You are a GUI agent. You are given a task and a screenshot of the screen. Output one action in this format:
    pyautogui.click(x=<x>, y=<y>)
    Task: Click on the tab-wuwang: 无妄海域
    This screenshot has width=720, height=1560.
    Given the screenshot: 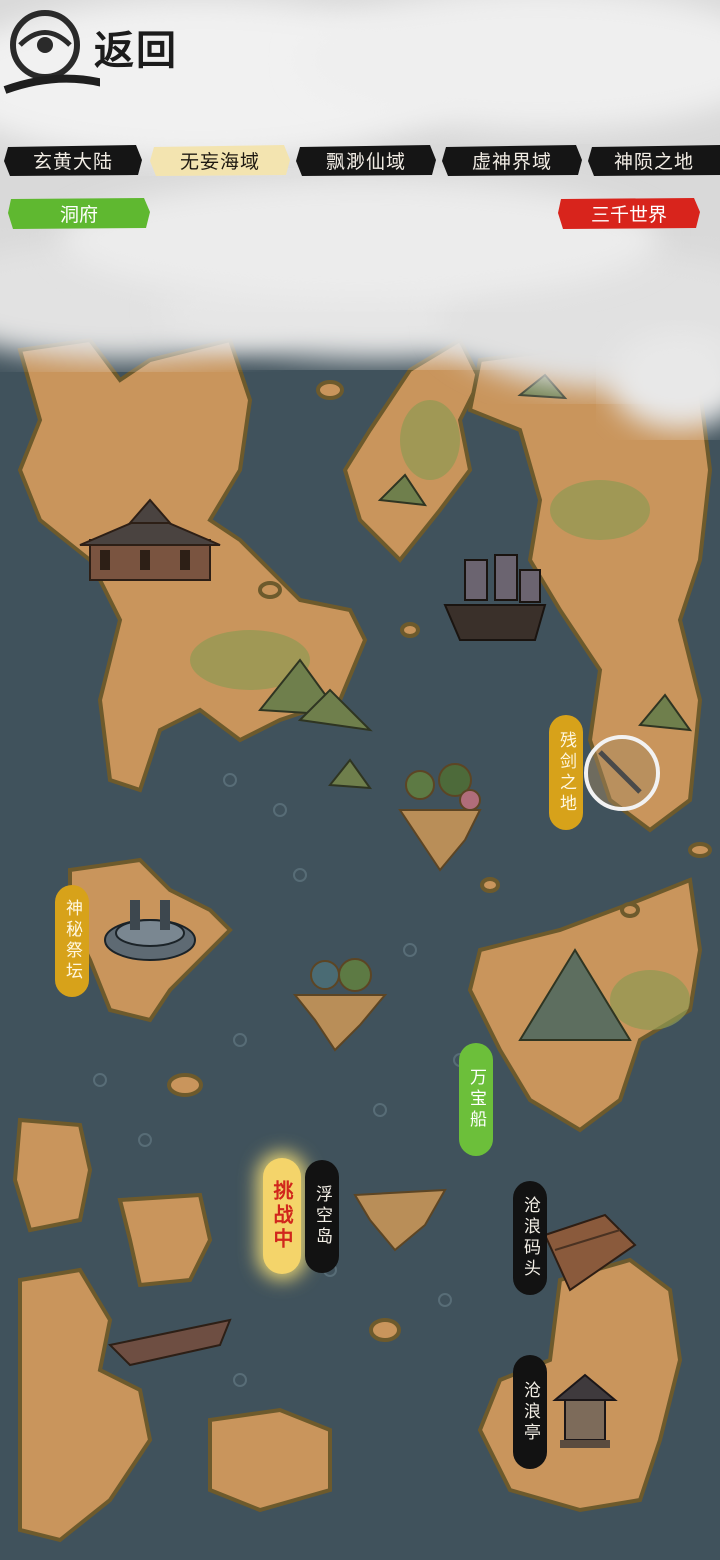 What is the action you would take?
    pyautogui.click(x=220, y=160)
    